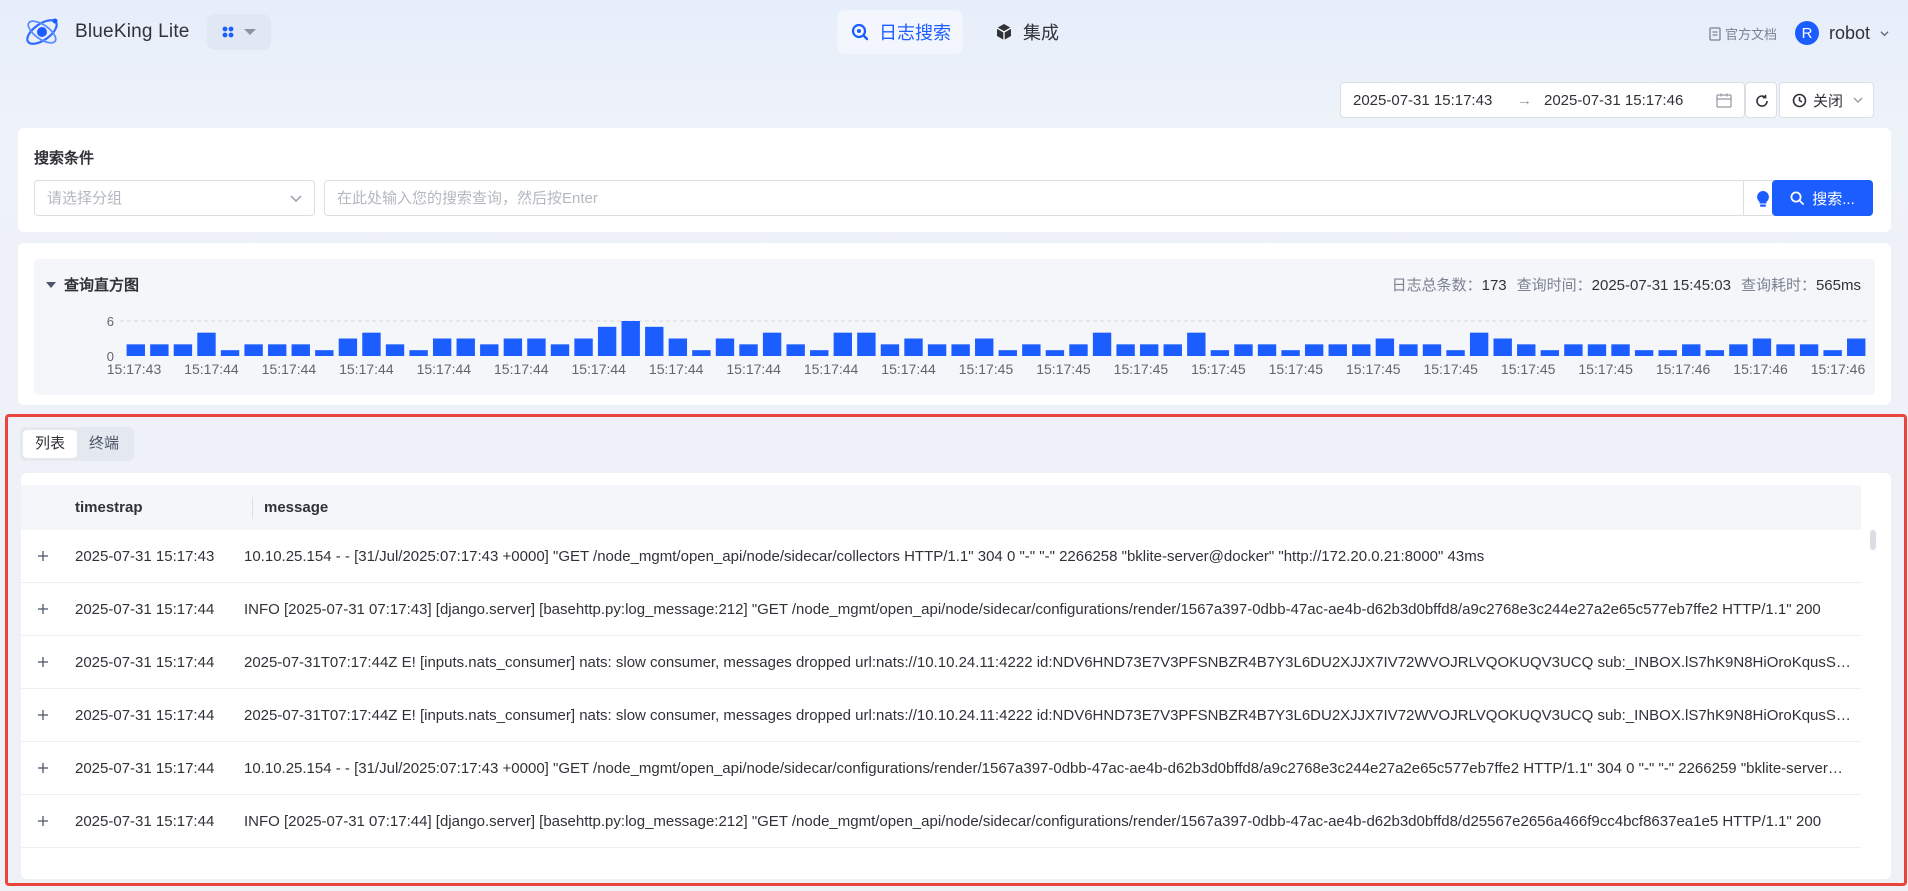  What do you see at coordinates (1524, 100) in the screenshot?
I see `time-range-arrow: →` at bounding box center [1524, 100].